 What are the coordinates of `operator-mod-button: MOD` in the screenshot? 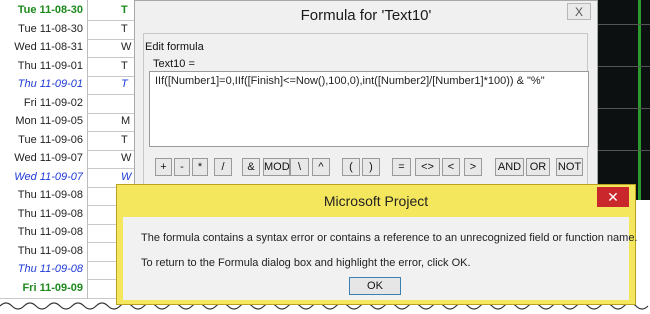 It's located at (276, 167).